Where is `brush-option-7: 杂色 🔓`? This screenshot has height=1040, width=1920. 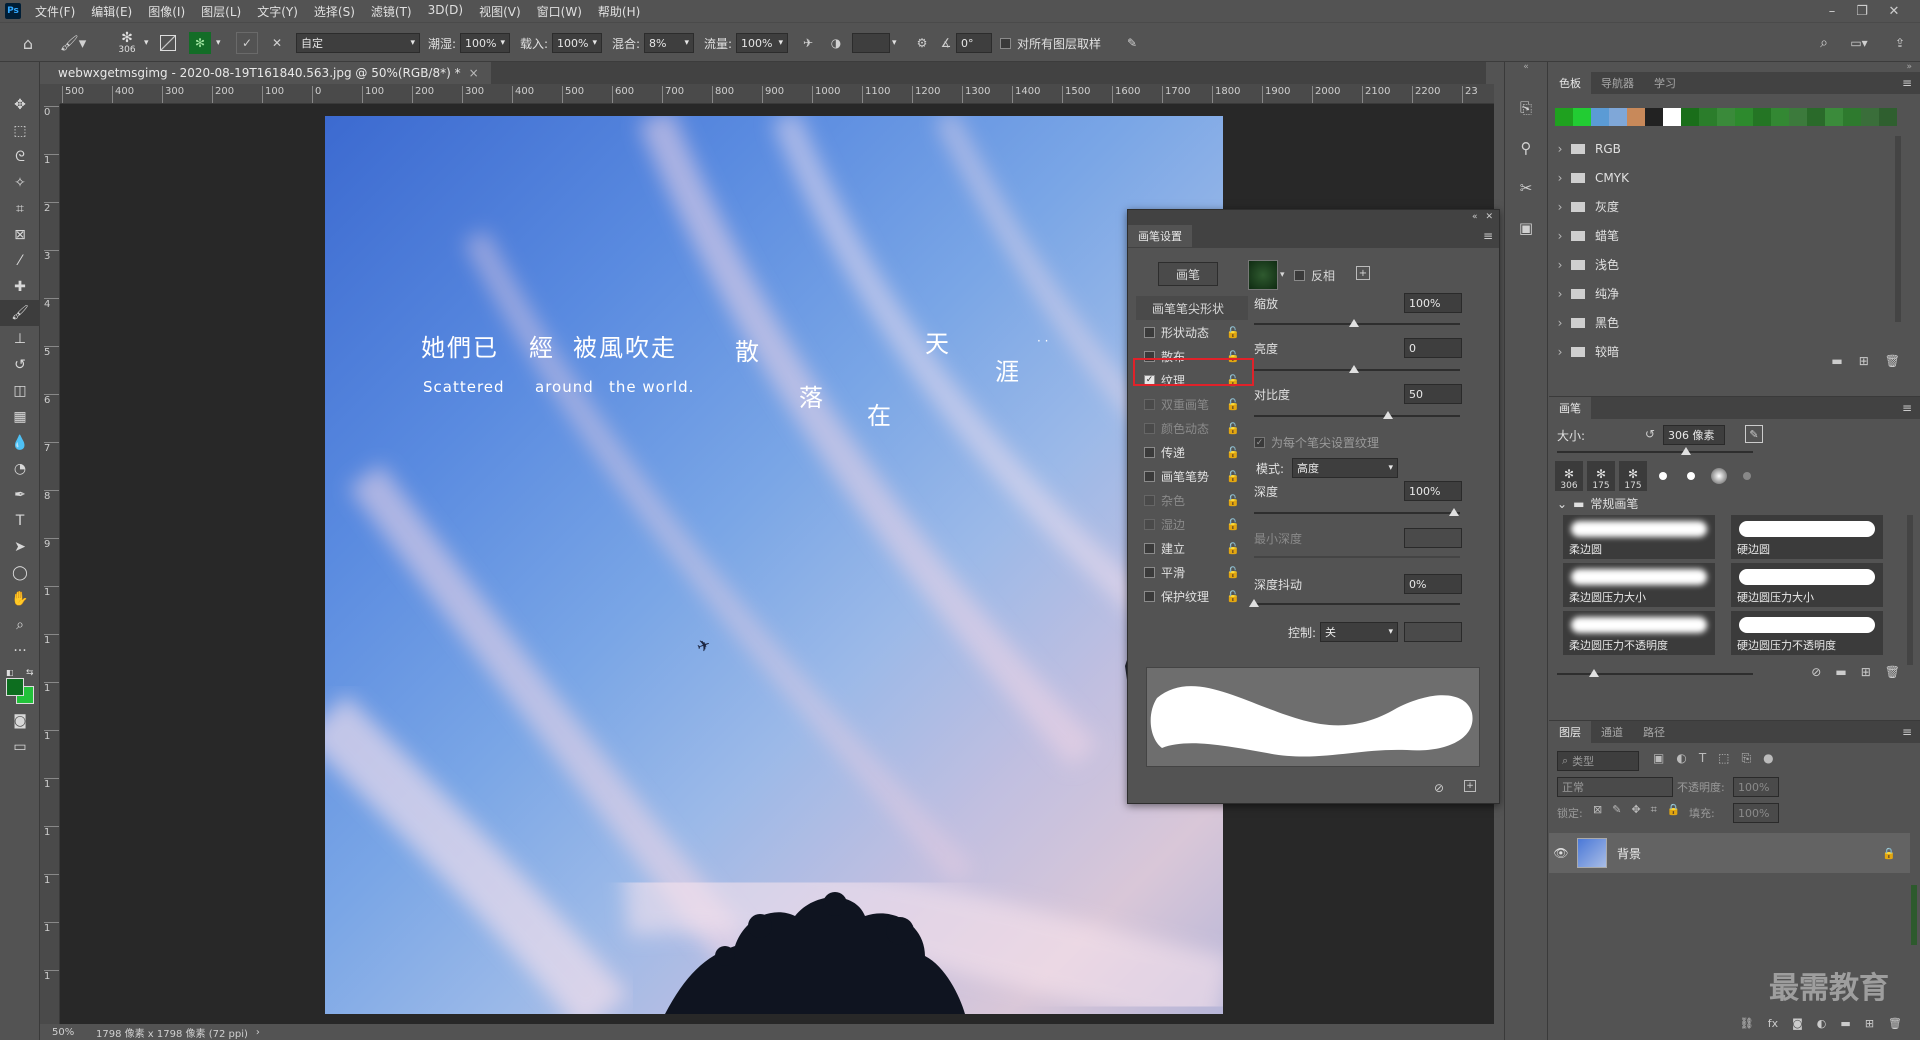 brush-option-7: 杂色 🔓 is located at coordinates (1192, 500).